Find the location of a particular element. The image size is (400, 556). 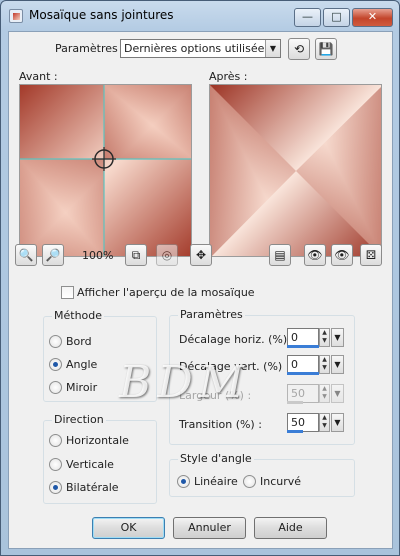

h-offset-slider is located at coordinates (303, 346).